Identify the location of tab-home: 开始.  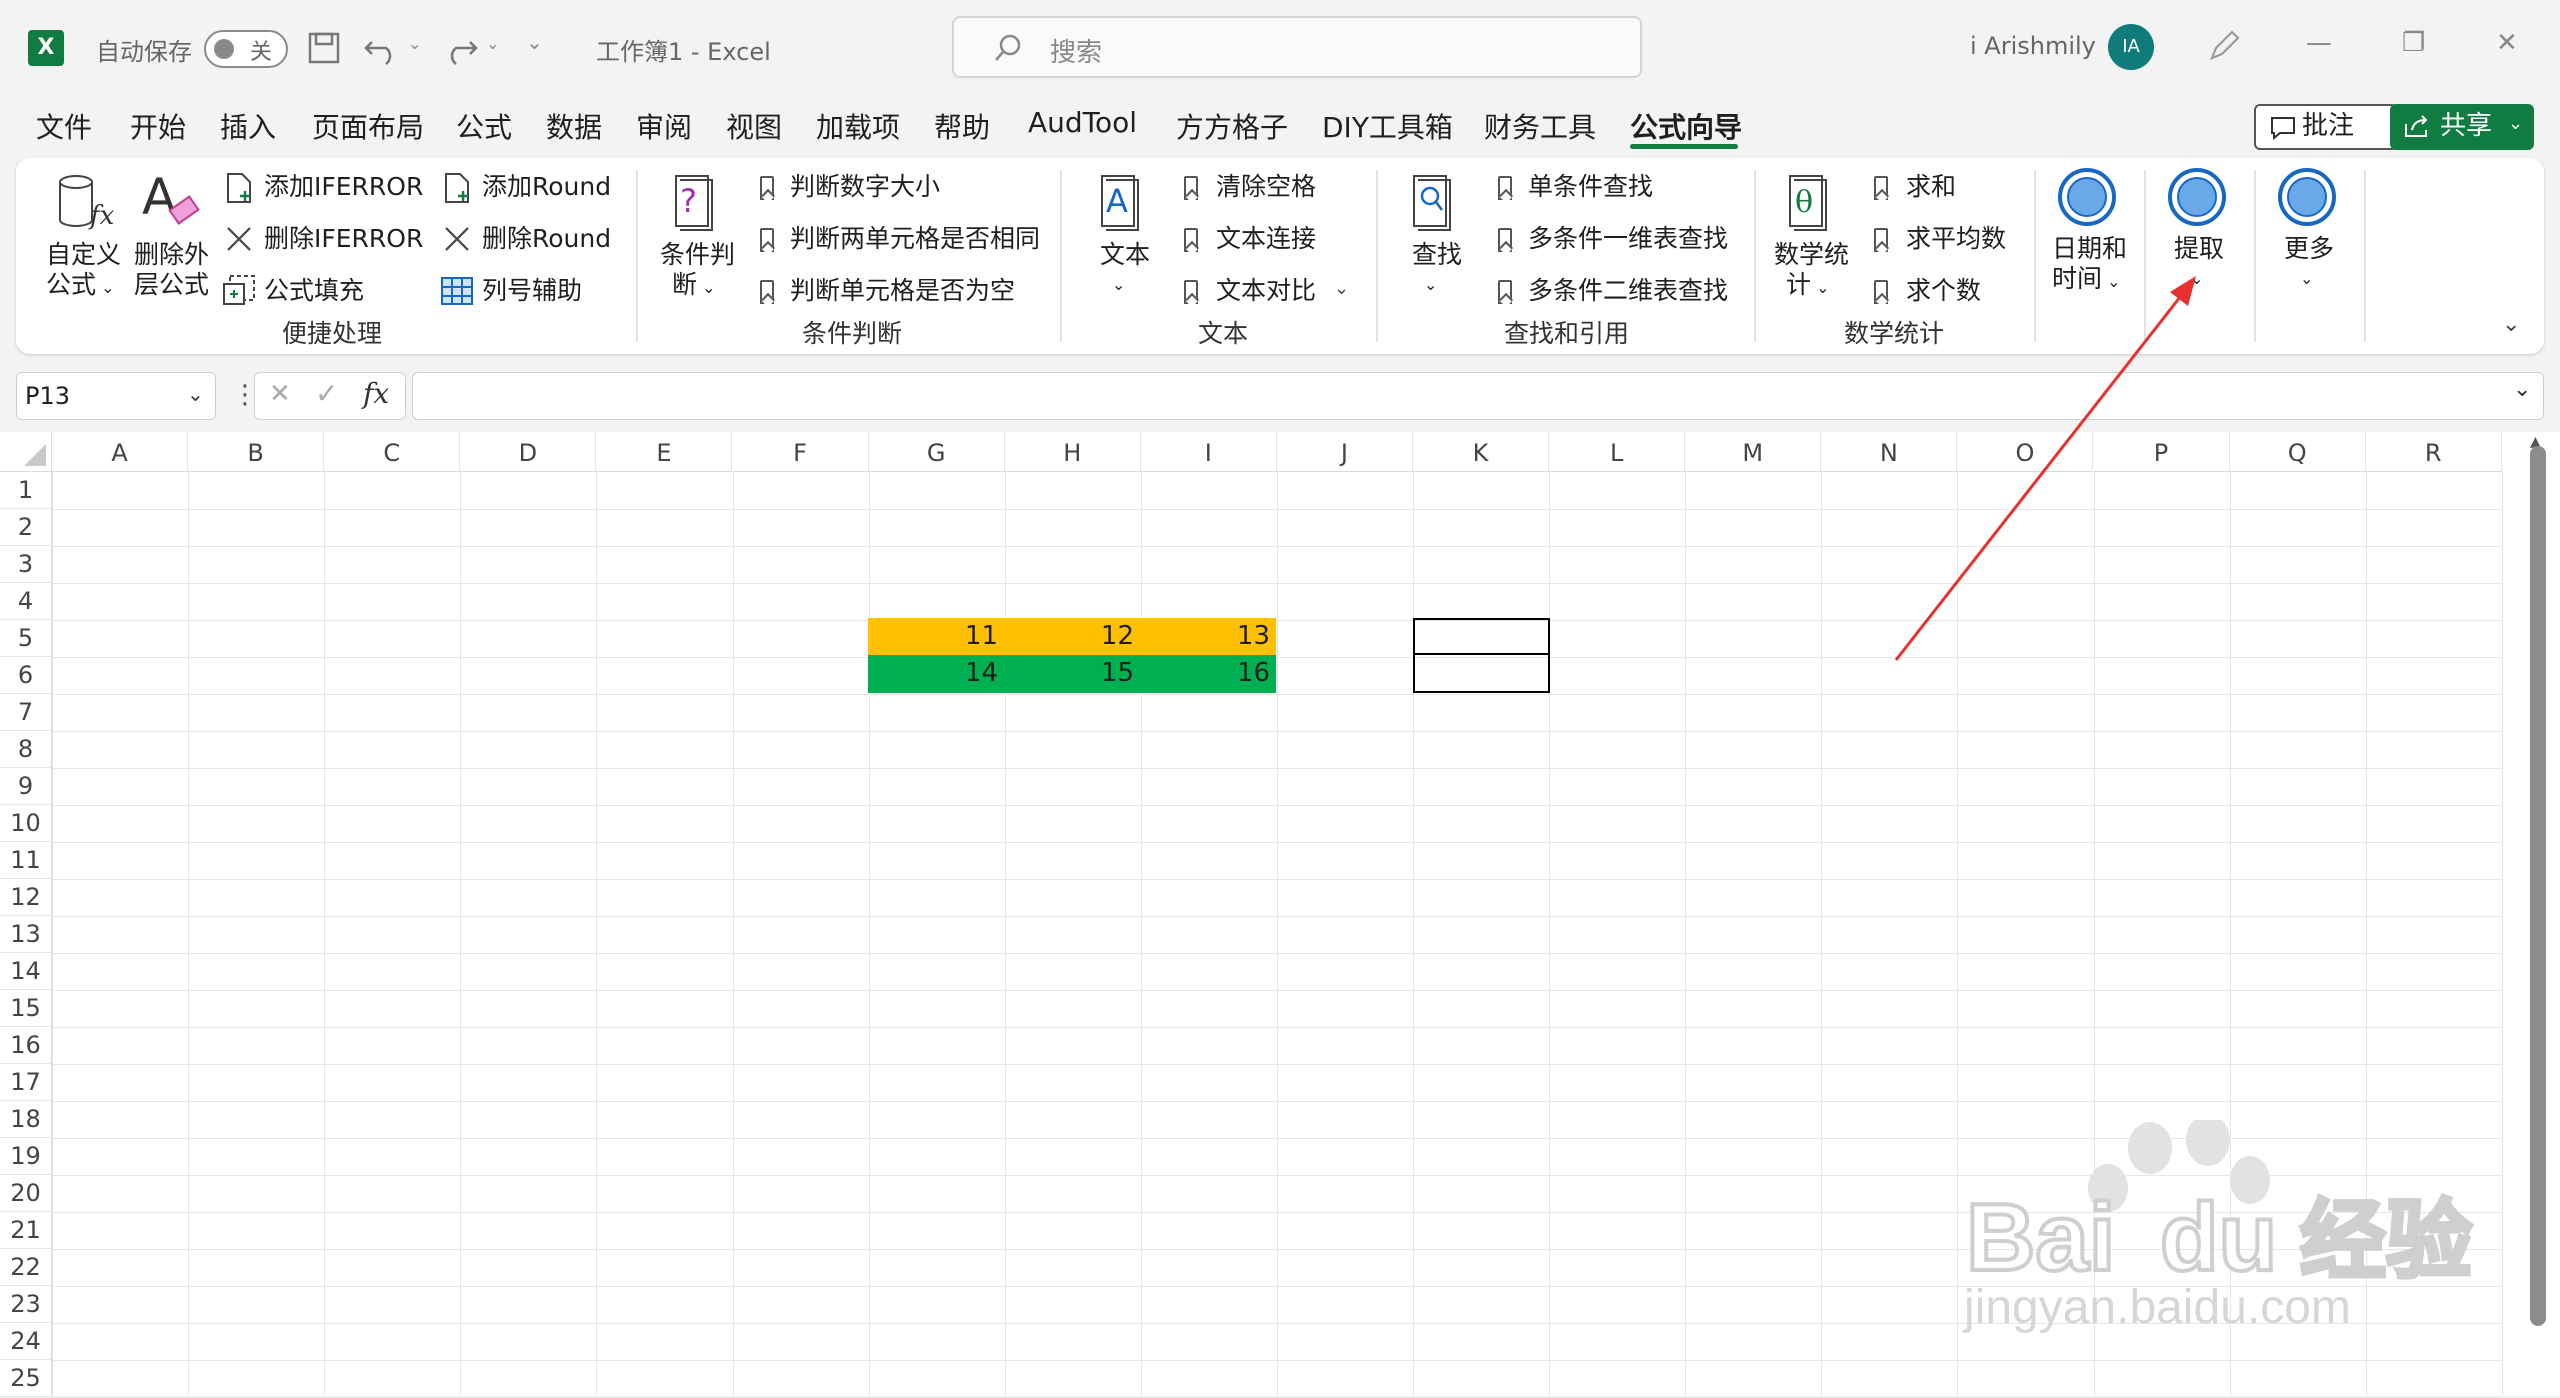
(158, 126).